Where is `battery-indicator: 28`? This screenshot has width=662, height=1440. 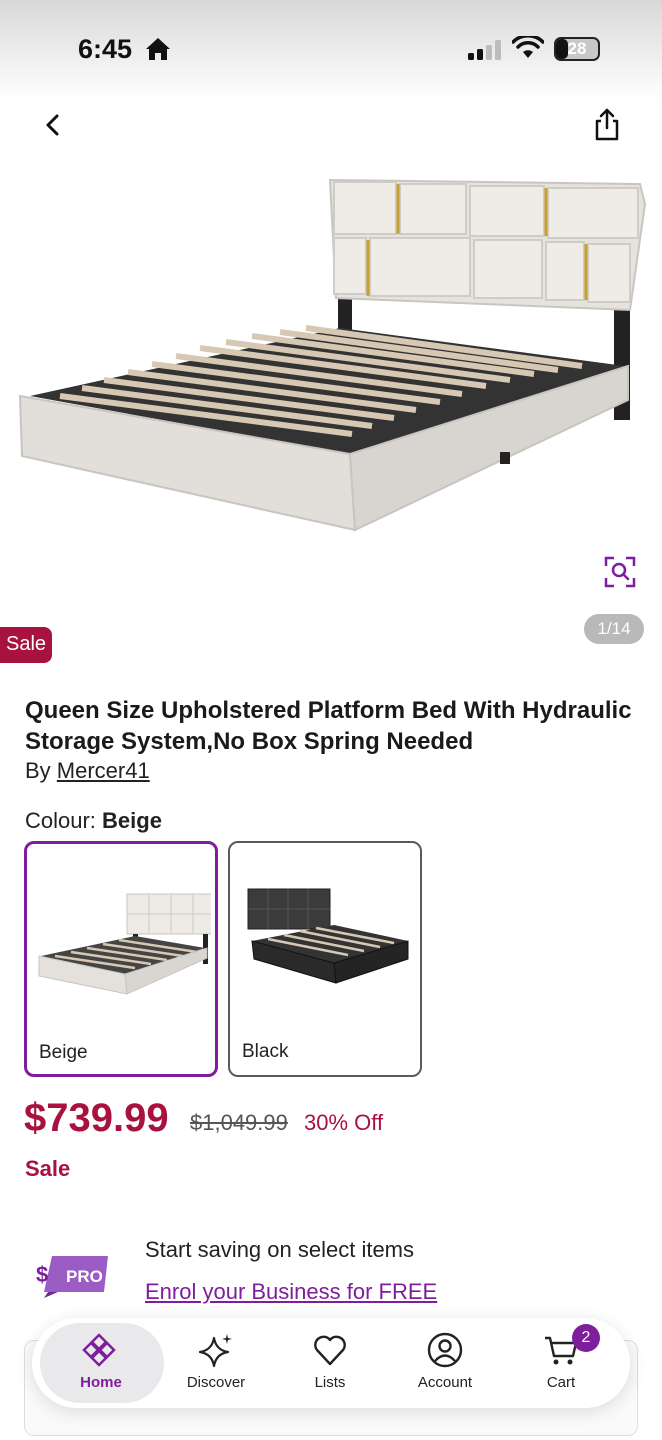
battery-indicator: 28 is located at coordinates (577, 49).